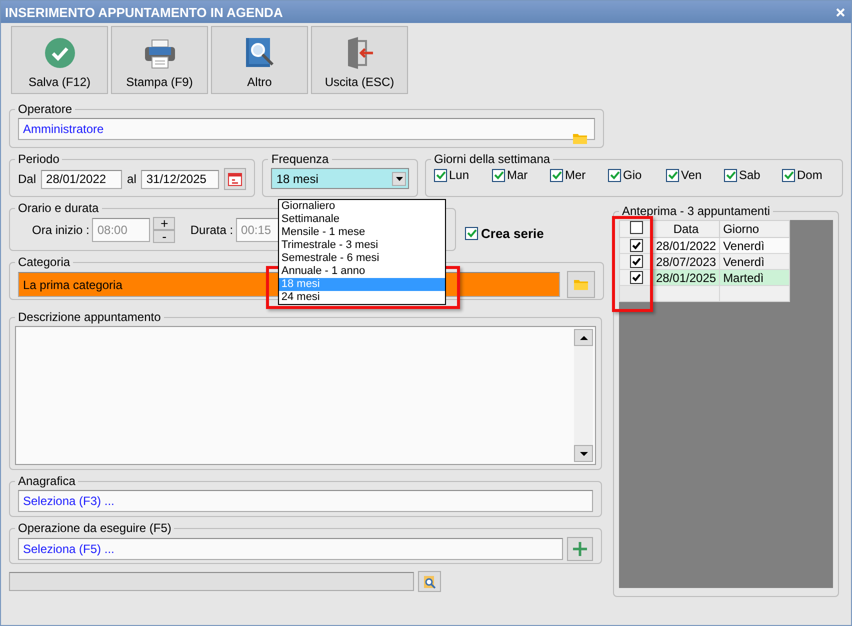  Describe the element at coordinates (696, 211) in the screenshot. I see `group-label: Anteprima - 3 appuntamenti` at that location.